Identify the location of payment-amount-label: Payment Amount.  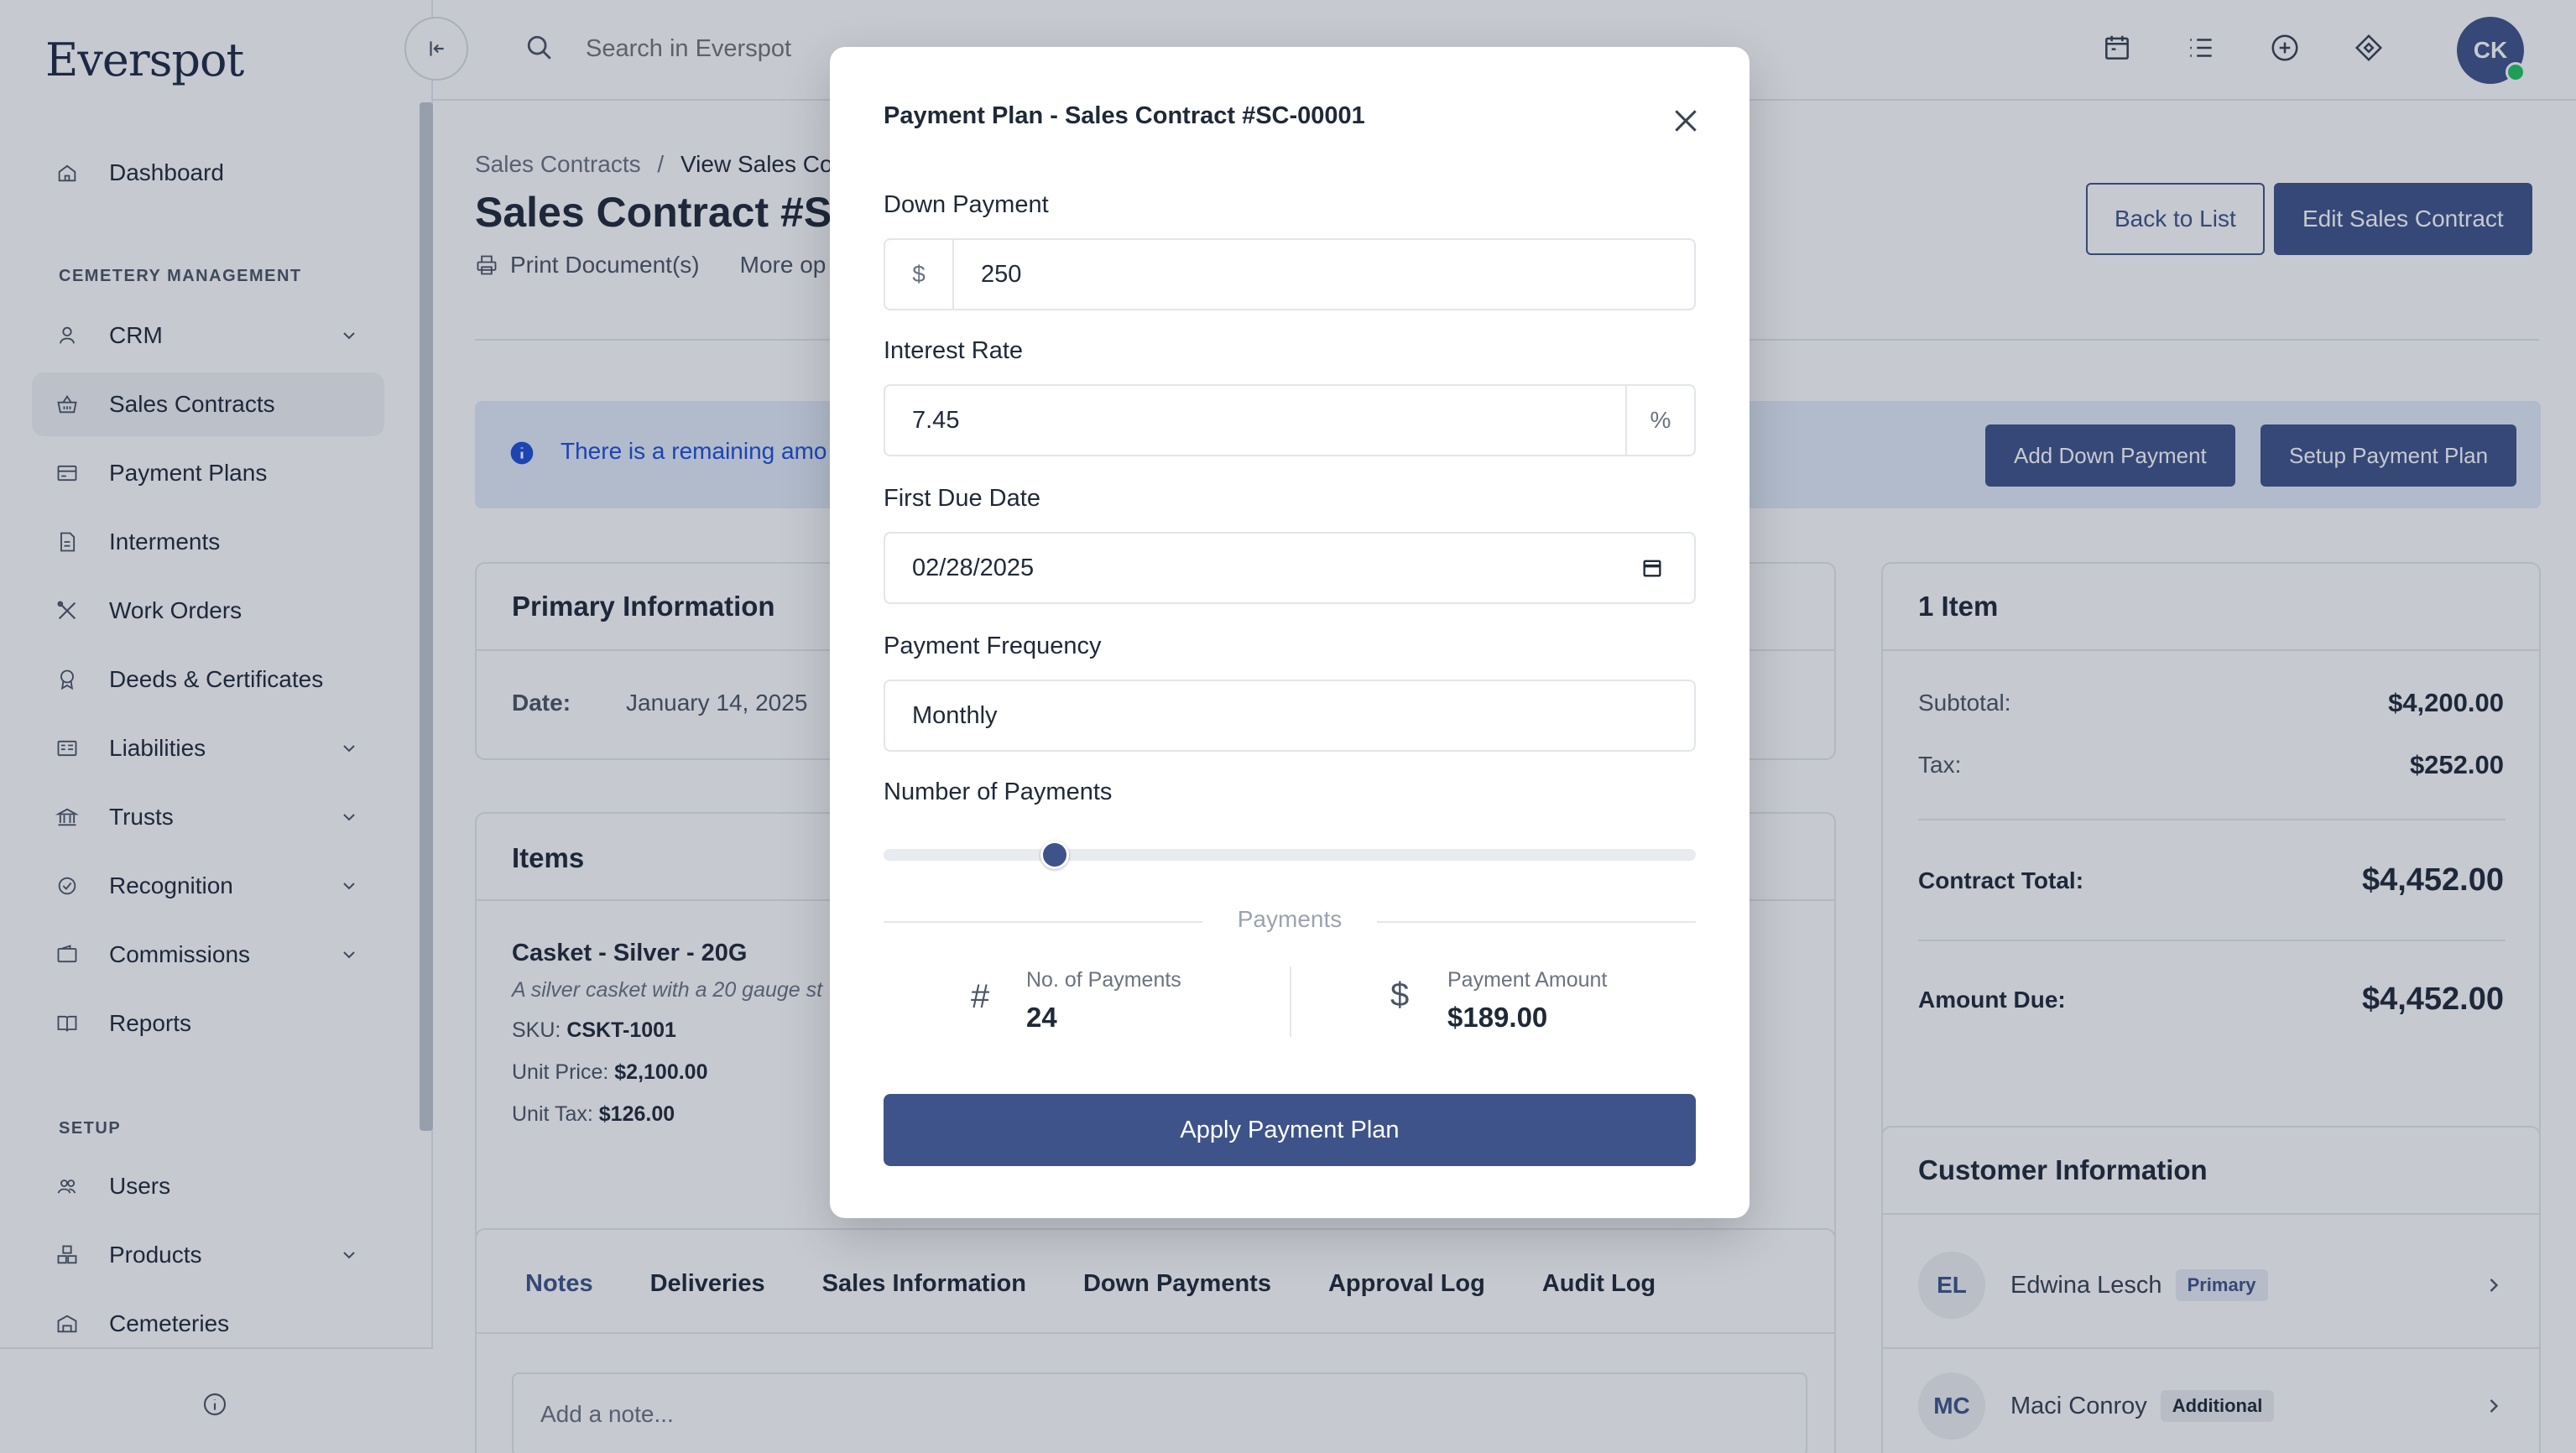
(1527, 980).